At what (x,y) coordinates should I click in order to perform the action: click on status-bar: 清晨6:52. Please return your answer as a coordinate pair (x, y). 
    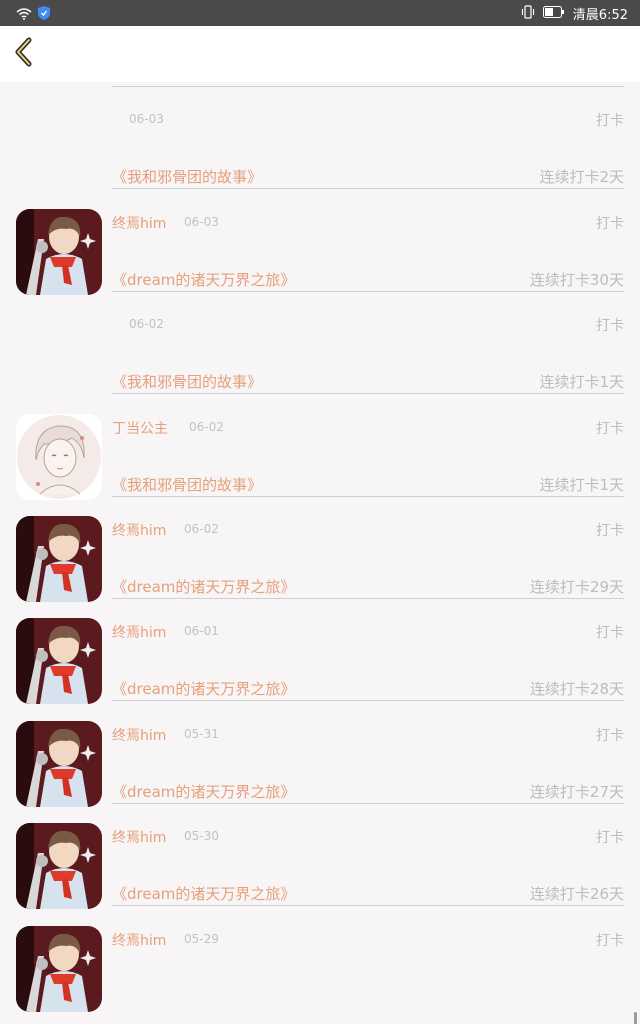
    Looking at the image, I should click on (320, 13).